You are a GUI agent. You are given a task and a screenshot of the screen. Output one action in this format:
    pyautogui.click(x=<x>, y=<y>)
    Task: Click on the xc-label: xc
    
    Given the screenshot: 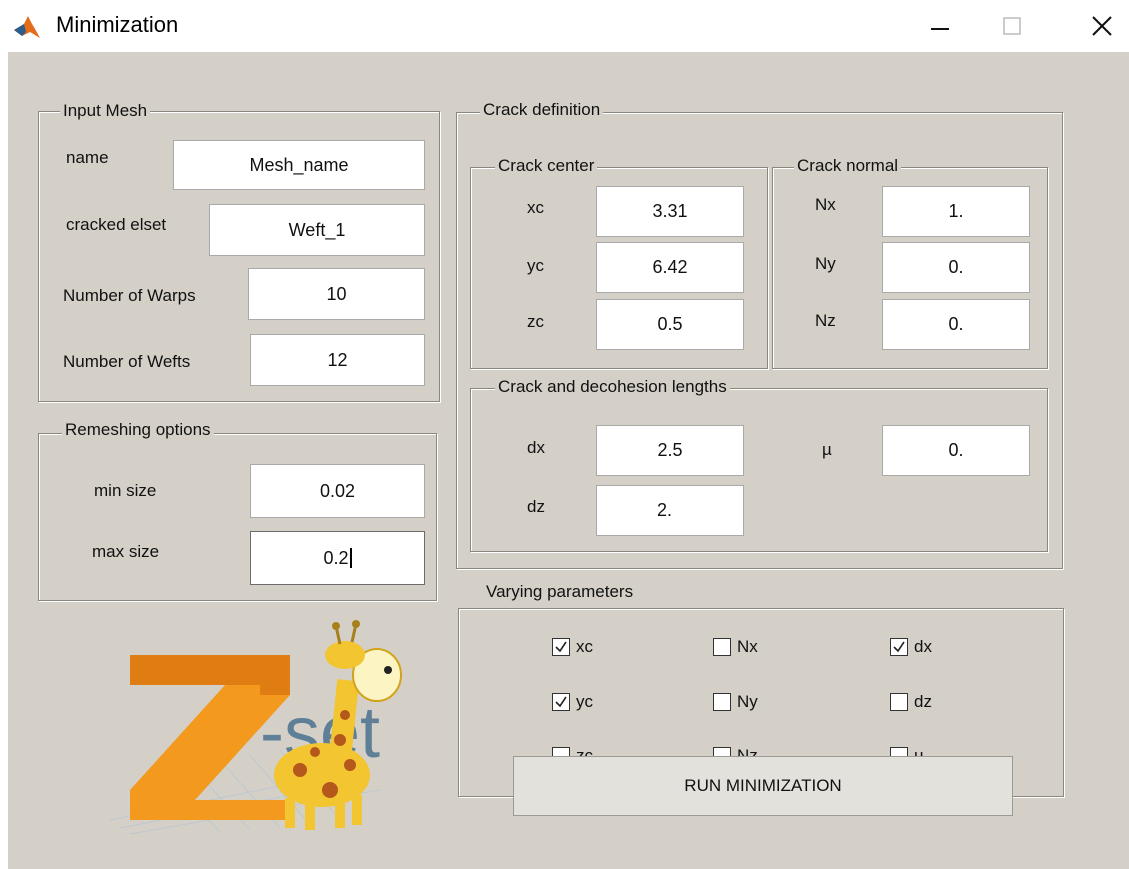 What is the action you would take?
    pyautogui.click(x=535, y=207)
    